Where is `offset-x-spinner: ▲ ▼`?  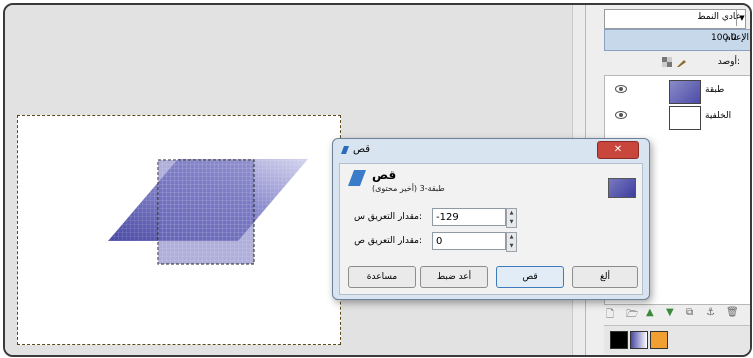
offset-x-spinner: ▲ ▼ is located at coordinates (511, 218).